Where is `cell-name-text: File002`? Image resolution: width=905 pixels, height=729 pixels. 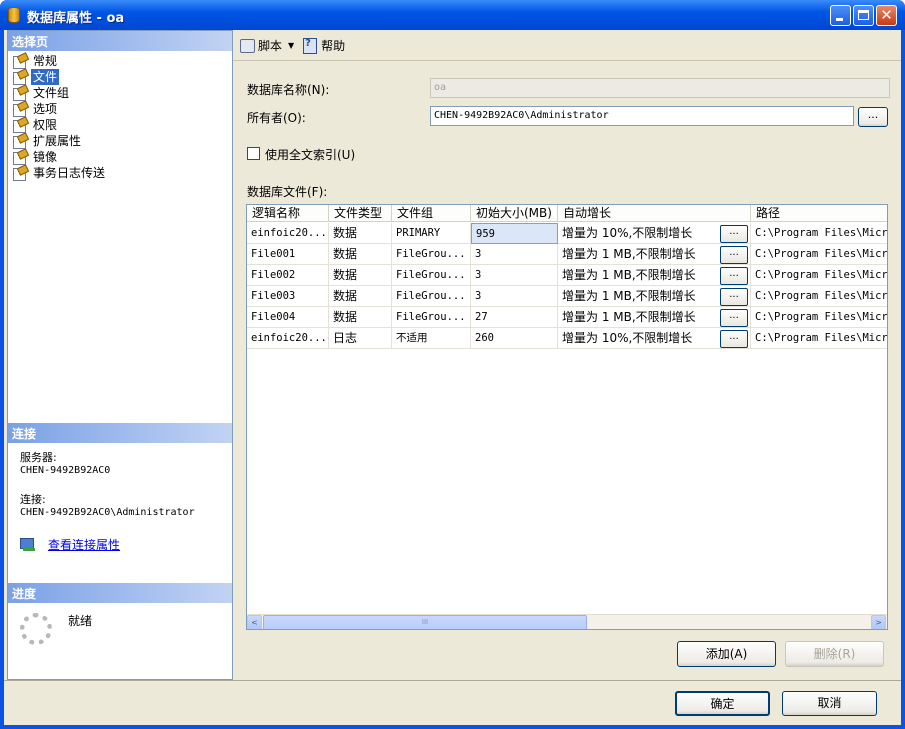
cell-name-text: File002 is located at coordinates (273, 275).